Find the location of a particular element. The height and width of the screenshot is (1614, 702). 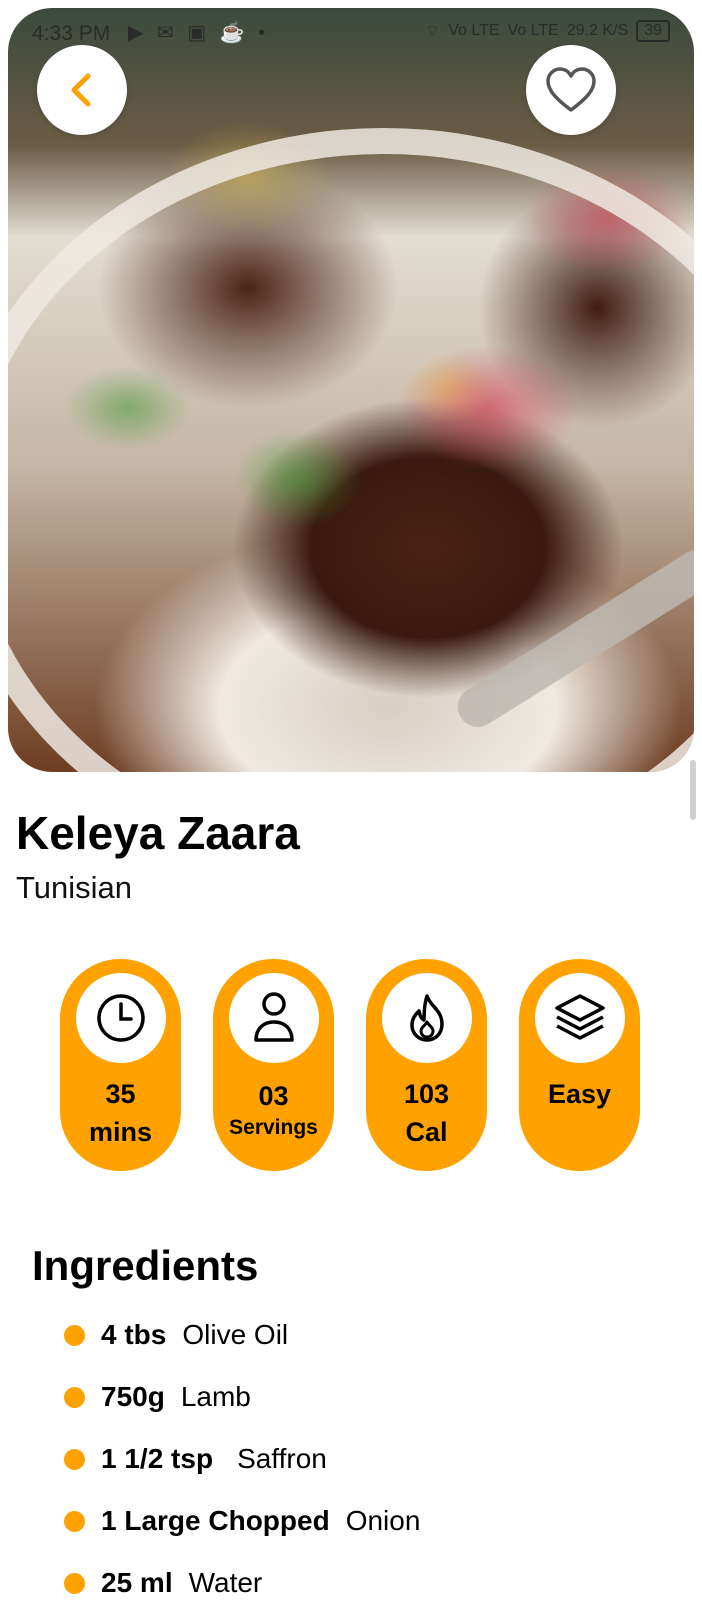

stat-difficulty-value: Easy is located at coordinates (579, 1094).